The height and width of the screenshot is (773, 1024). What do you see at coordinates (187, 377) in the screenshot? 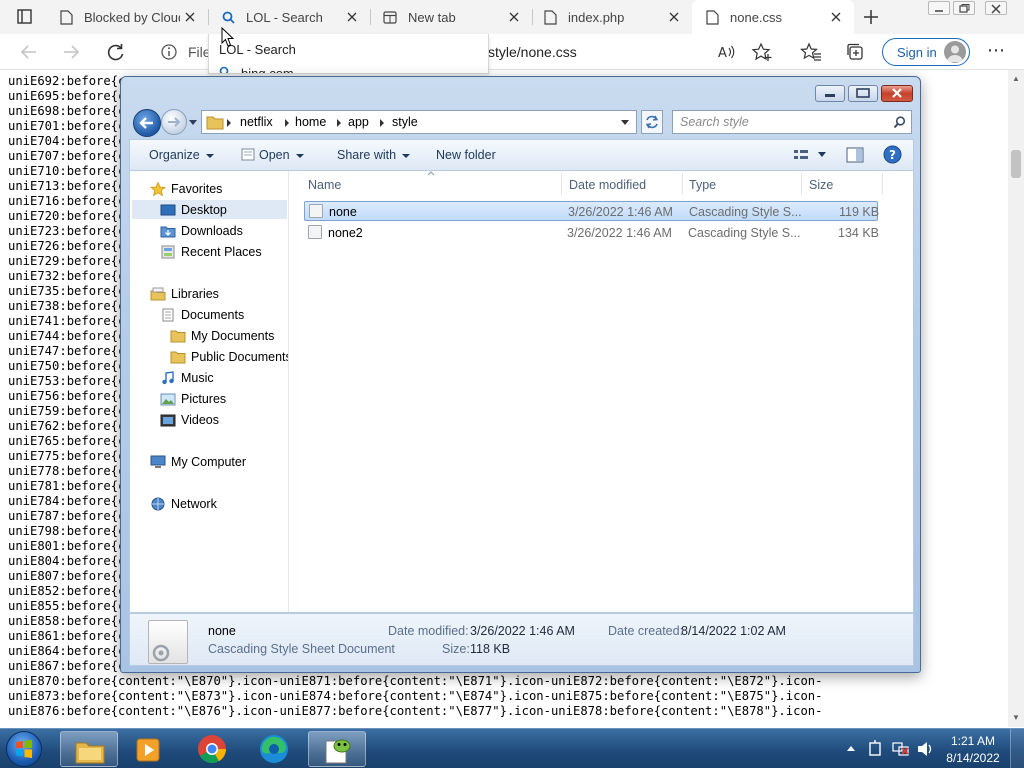
I see `nav-music: Music` at bounding box center [187, 377].